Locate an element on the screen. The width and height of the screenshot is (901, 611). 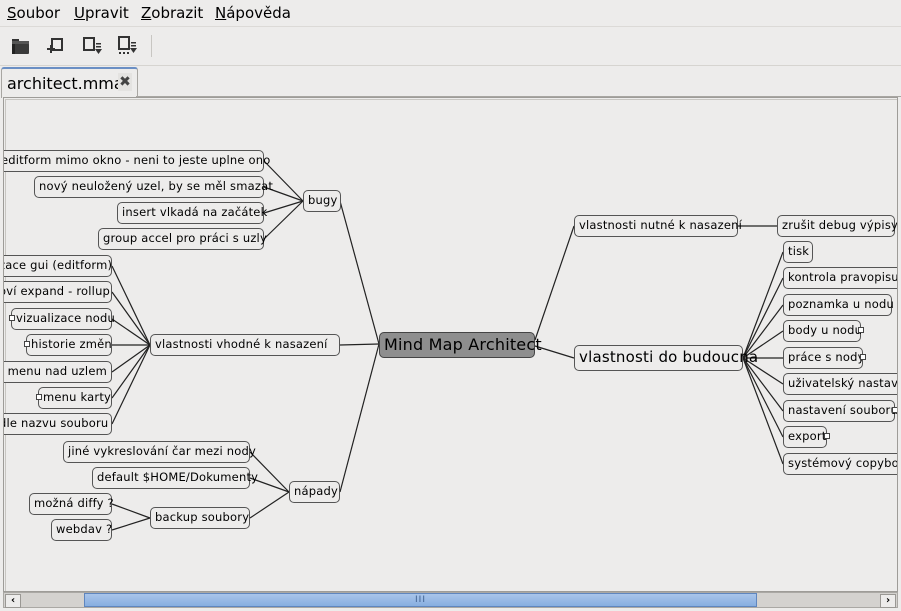
menubar: Soubor Upravit Zobrazit Nápověda is located at coordinates (450, 13).